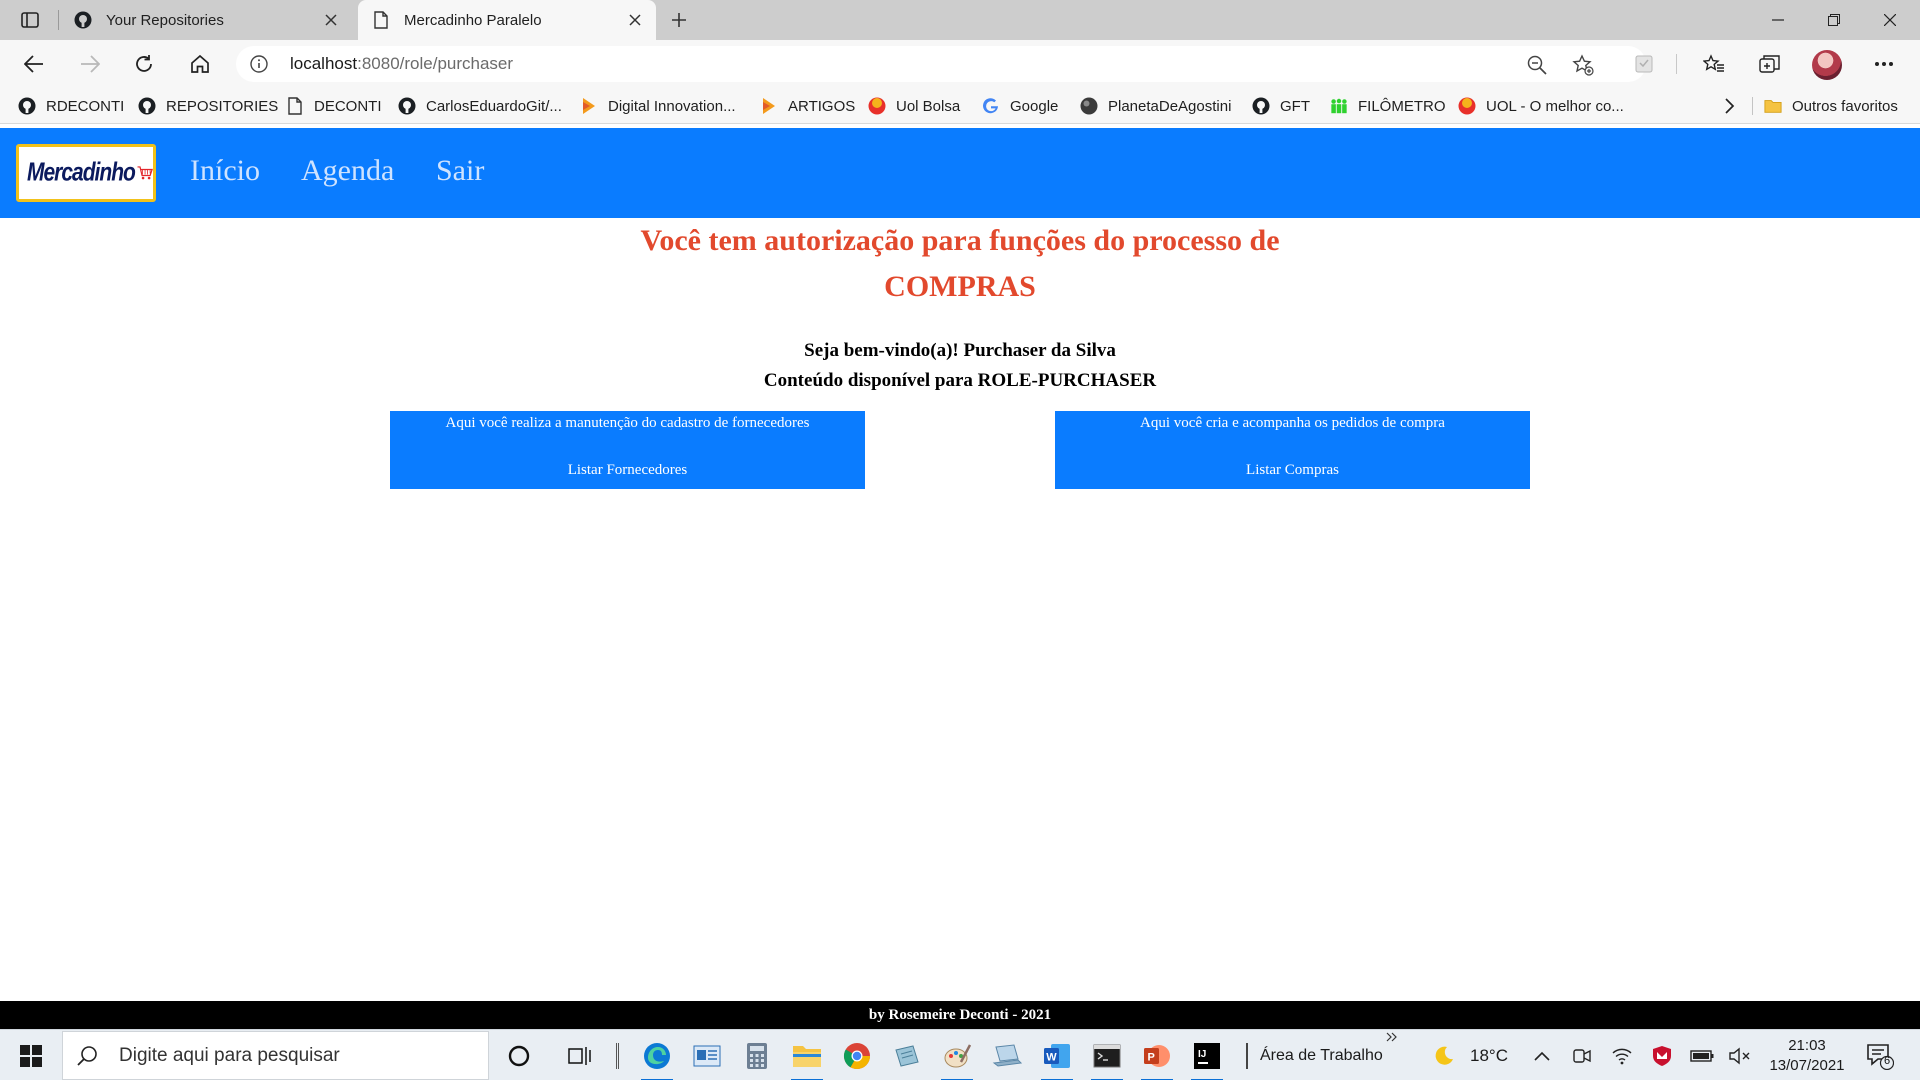 This screenshot has width=1920, height=1080. I want to click on taskbar-app-calculator, so click(757, 1056).